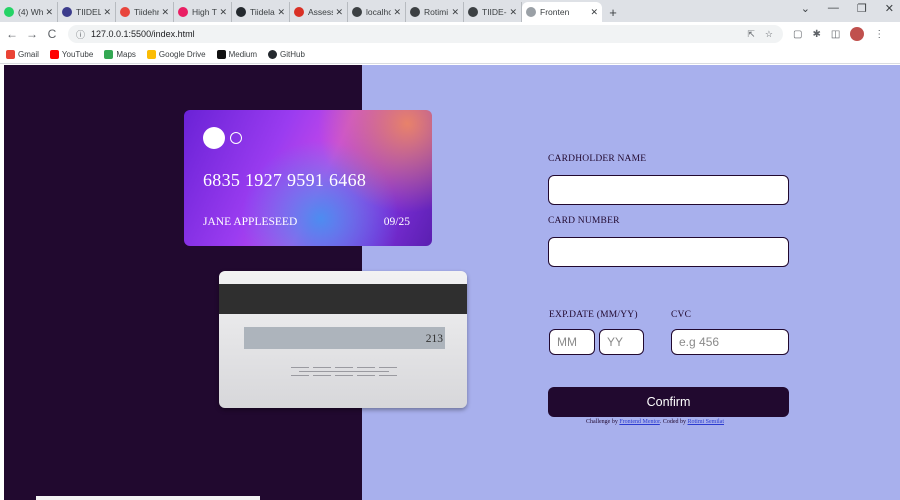  Describe the element at coordinates (816, 34) in the screenshot. I see `puzzle-extensions-icon: ✱` at that location.